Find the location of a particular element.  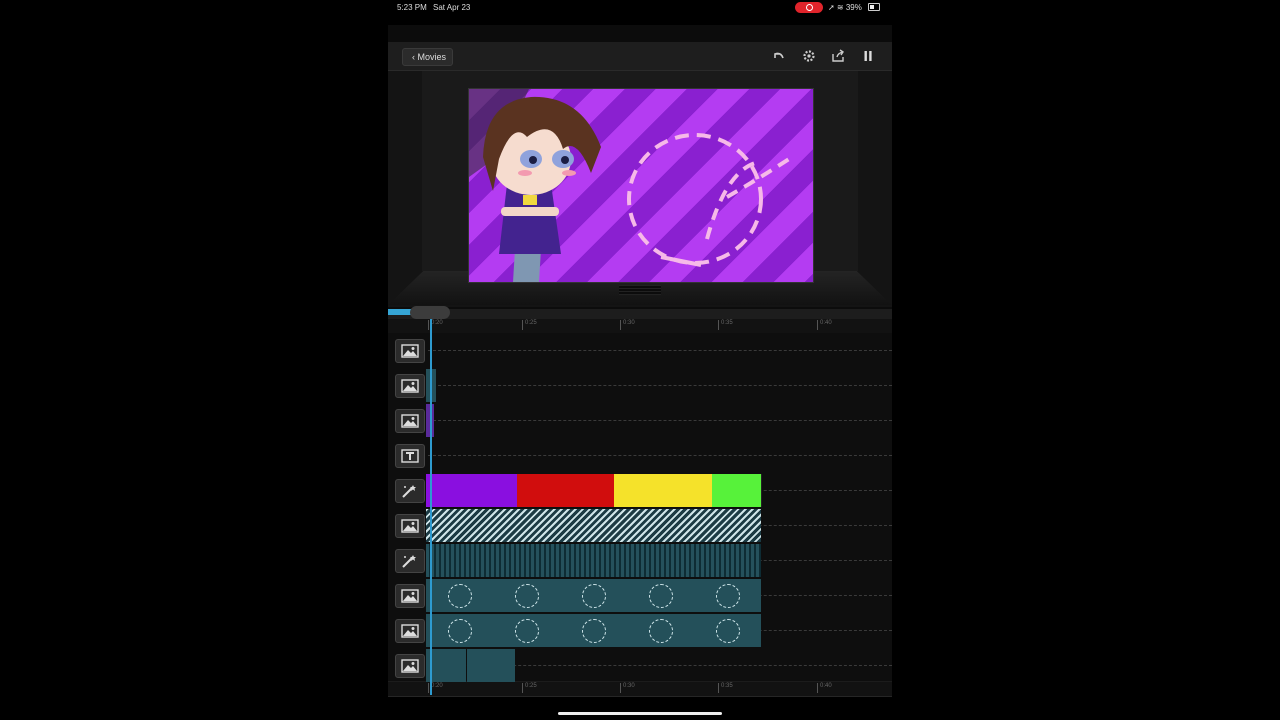

track-image-character is located at coordinates (640, 665).